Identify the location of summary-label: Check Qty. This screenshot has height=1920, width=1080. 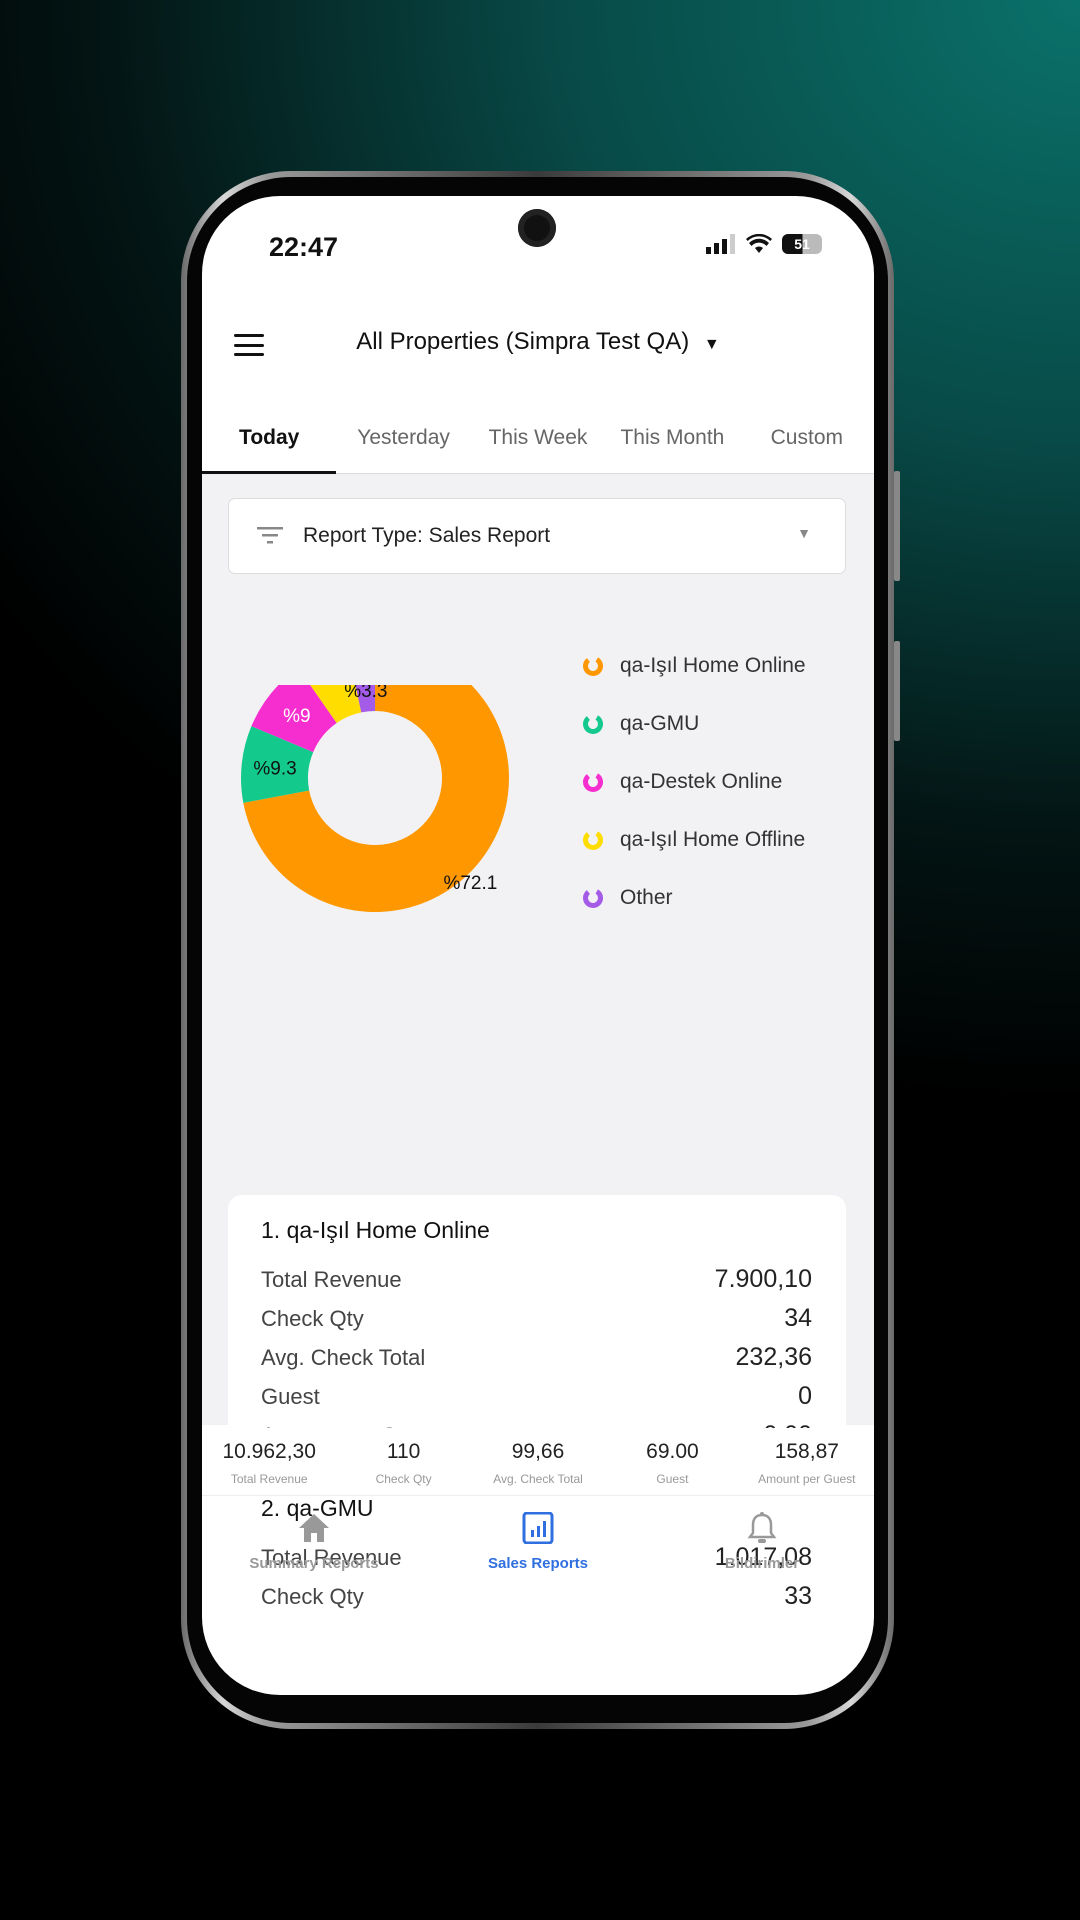
(403, 1479).